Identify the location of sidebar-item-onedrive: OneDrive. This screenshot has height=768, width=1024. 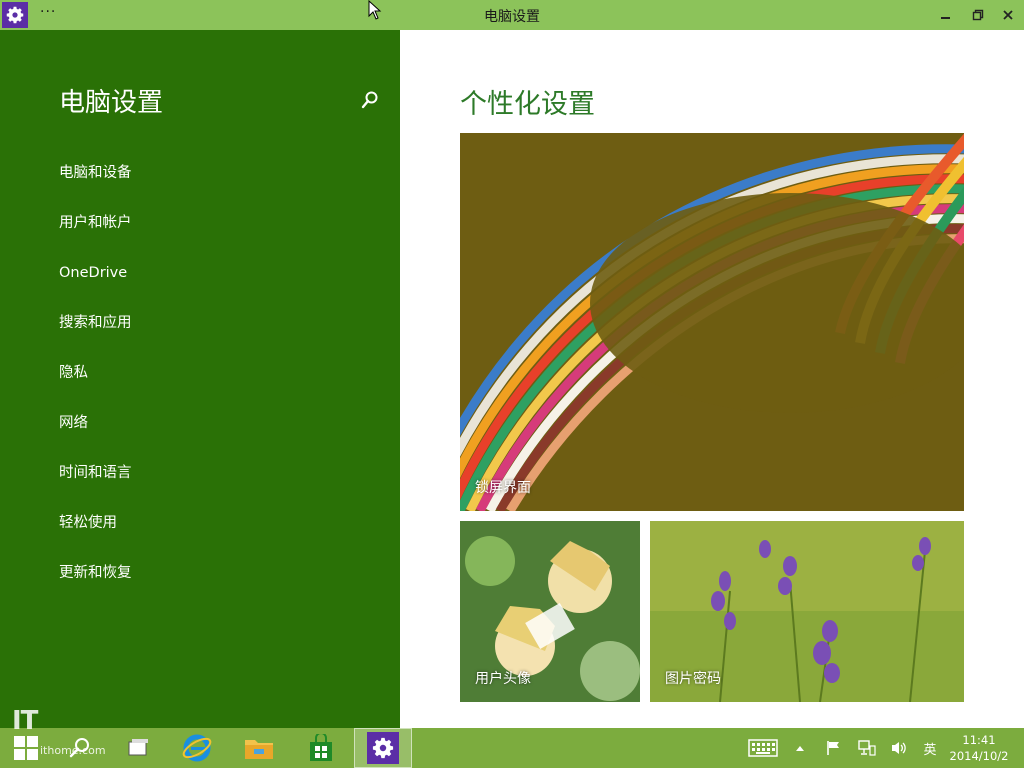
(95, 285).